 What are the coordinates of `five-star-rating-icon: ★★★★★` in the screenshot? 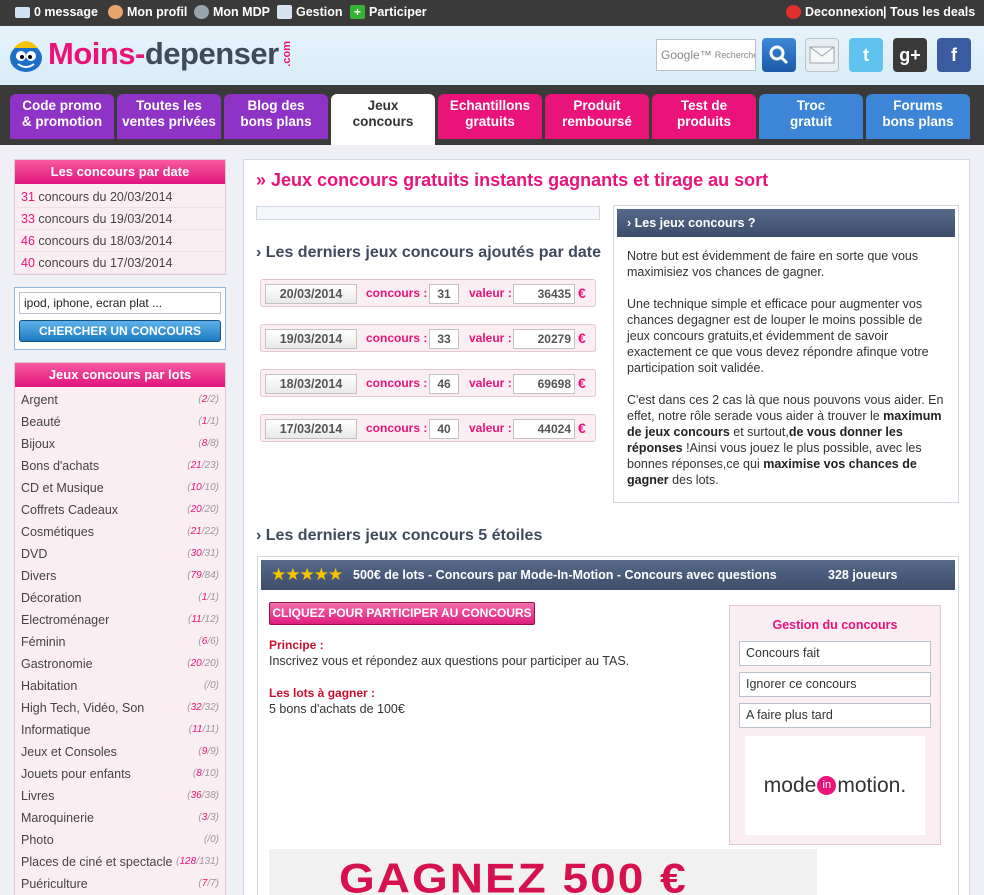 It's located at (307, 574).